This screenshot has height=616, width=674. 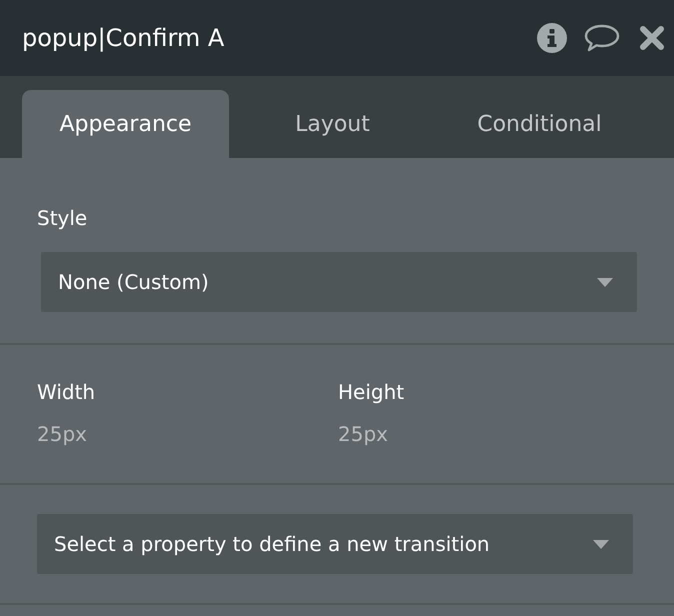 I want to click on size-label: Height, so click(x=372, y=392).